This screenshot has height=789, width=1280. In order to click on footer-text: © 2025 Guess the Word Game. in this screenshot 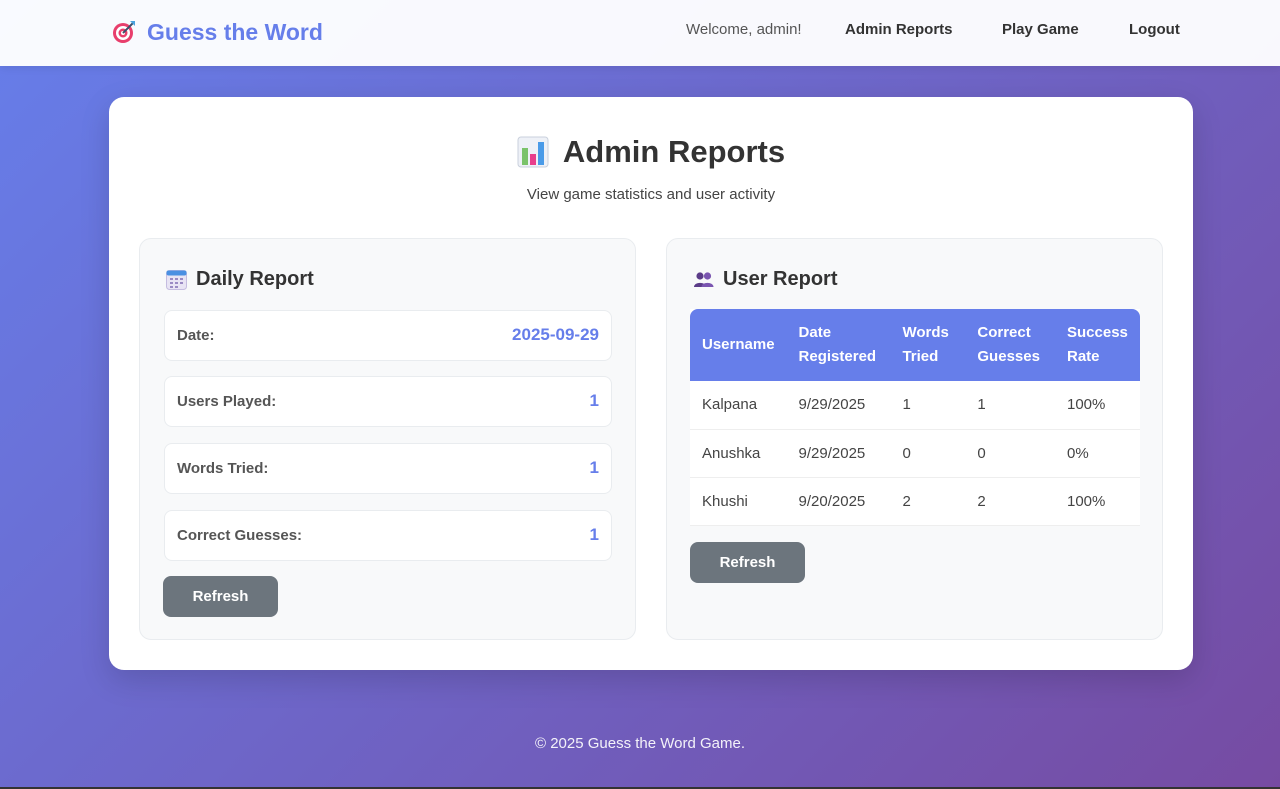, I will do `click(640, 743)`.